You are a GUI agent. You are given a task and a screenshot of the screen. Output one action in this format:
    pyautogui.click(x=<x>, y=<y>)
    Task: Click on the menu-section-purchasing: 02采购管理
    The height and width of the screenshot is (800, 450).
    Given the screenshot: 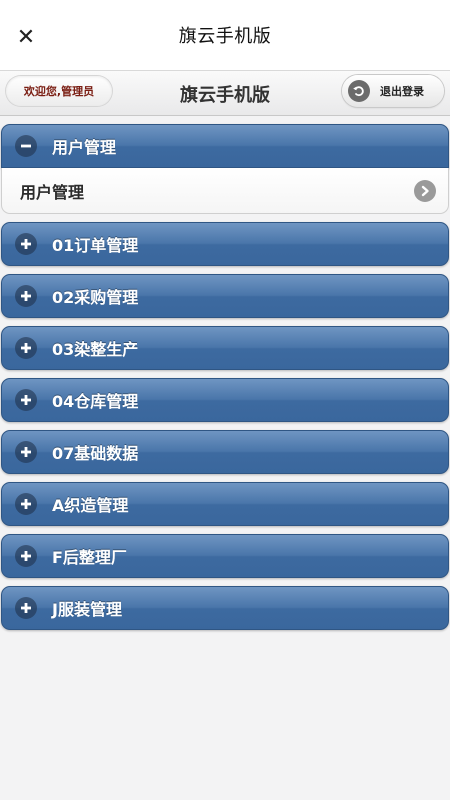 What is the action you would take?
    pyautogui.click(x=225, y=296)
    